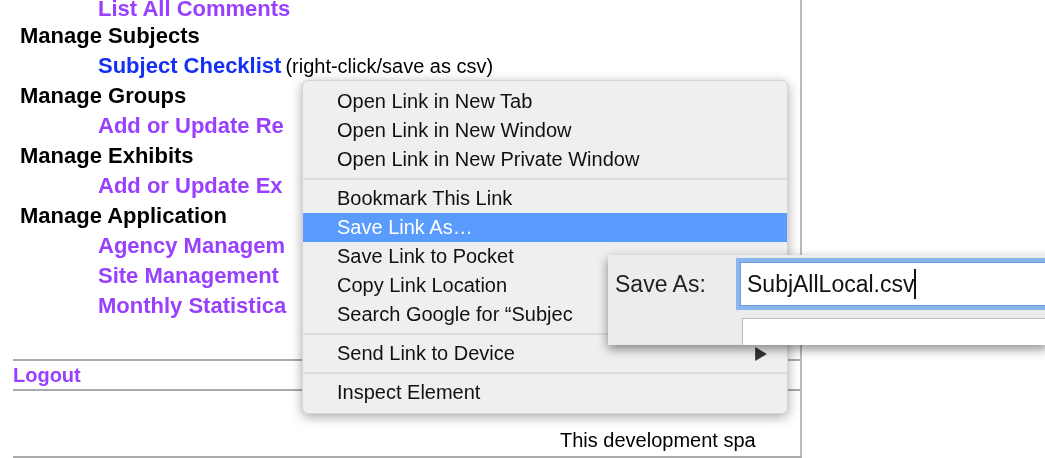  Describe the element at coordinates (188, 275) in the screenshot. I see `nav-link: Site Management` at that location.